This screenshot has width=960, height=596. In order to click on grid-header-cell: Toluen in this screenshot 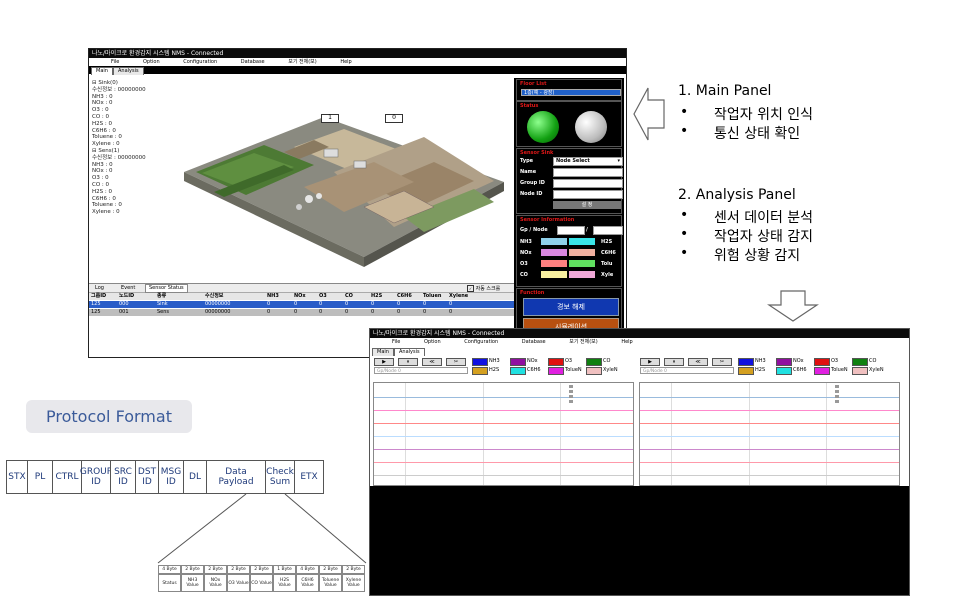, I will do `click(432, 296)`.